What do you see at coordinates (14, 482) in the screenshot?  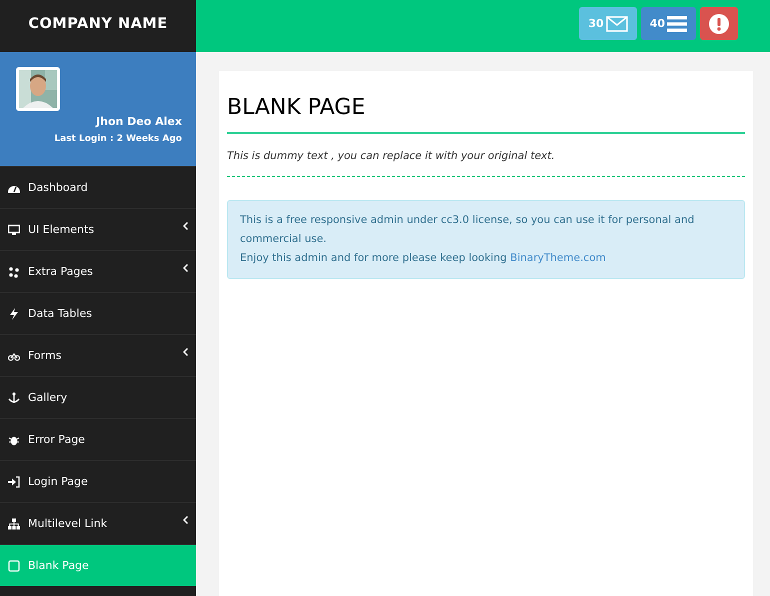 I see `sign-in-icon` at bounding box center [14, 482].